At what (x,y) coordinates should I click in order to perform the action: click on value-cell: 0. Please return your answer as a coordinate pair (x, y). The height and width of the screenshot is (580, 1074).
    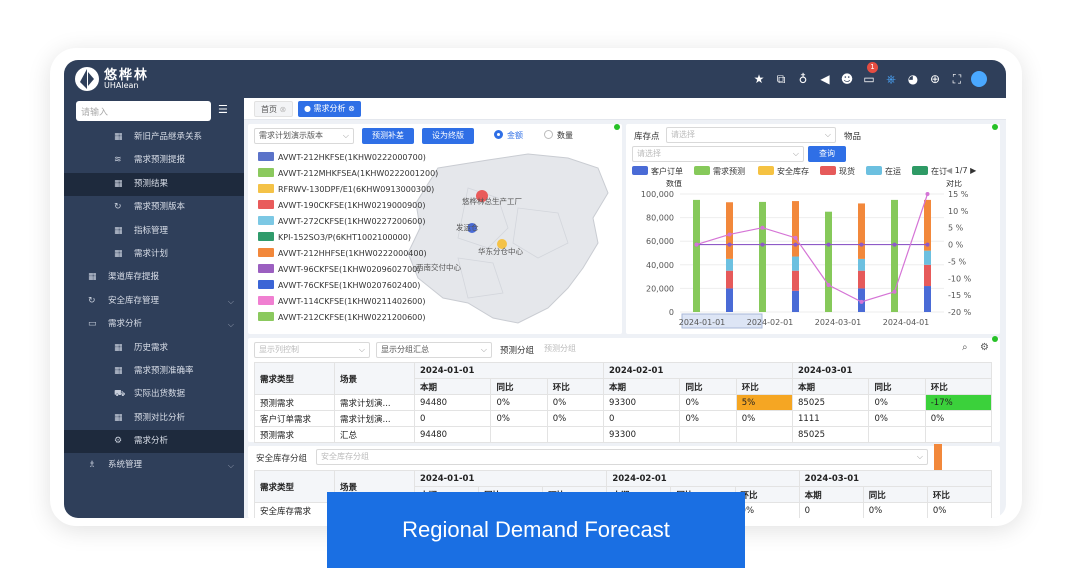
    Looking at the image, I should click on (641, 418).